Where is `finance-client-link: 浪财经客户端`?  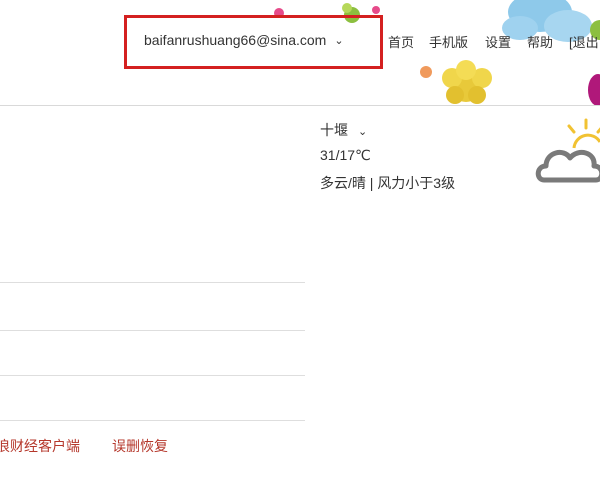
finance-client-link: 浪财经客户端 is located at coordinates (40, 446).